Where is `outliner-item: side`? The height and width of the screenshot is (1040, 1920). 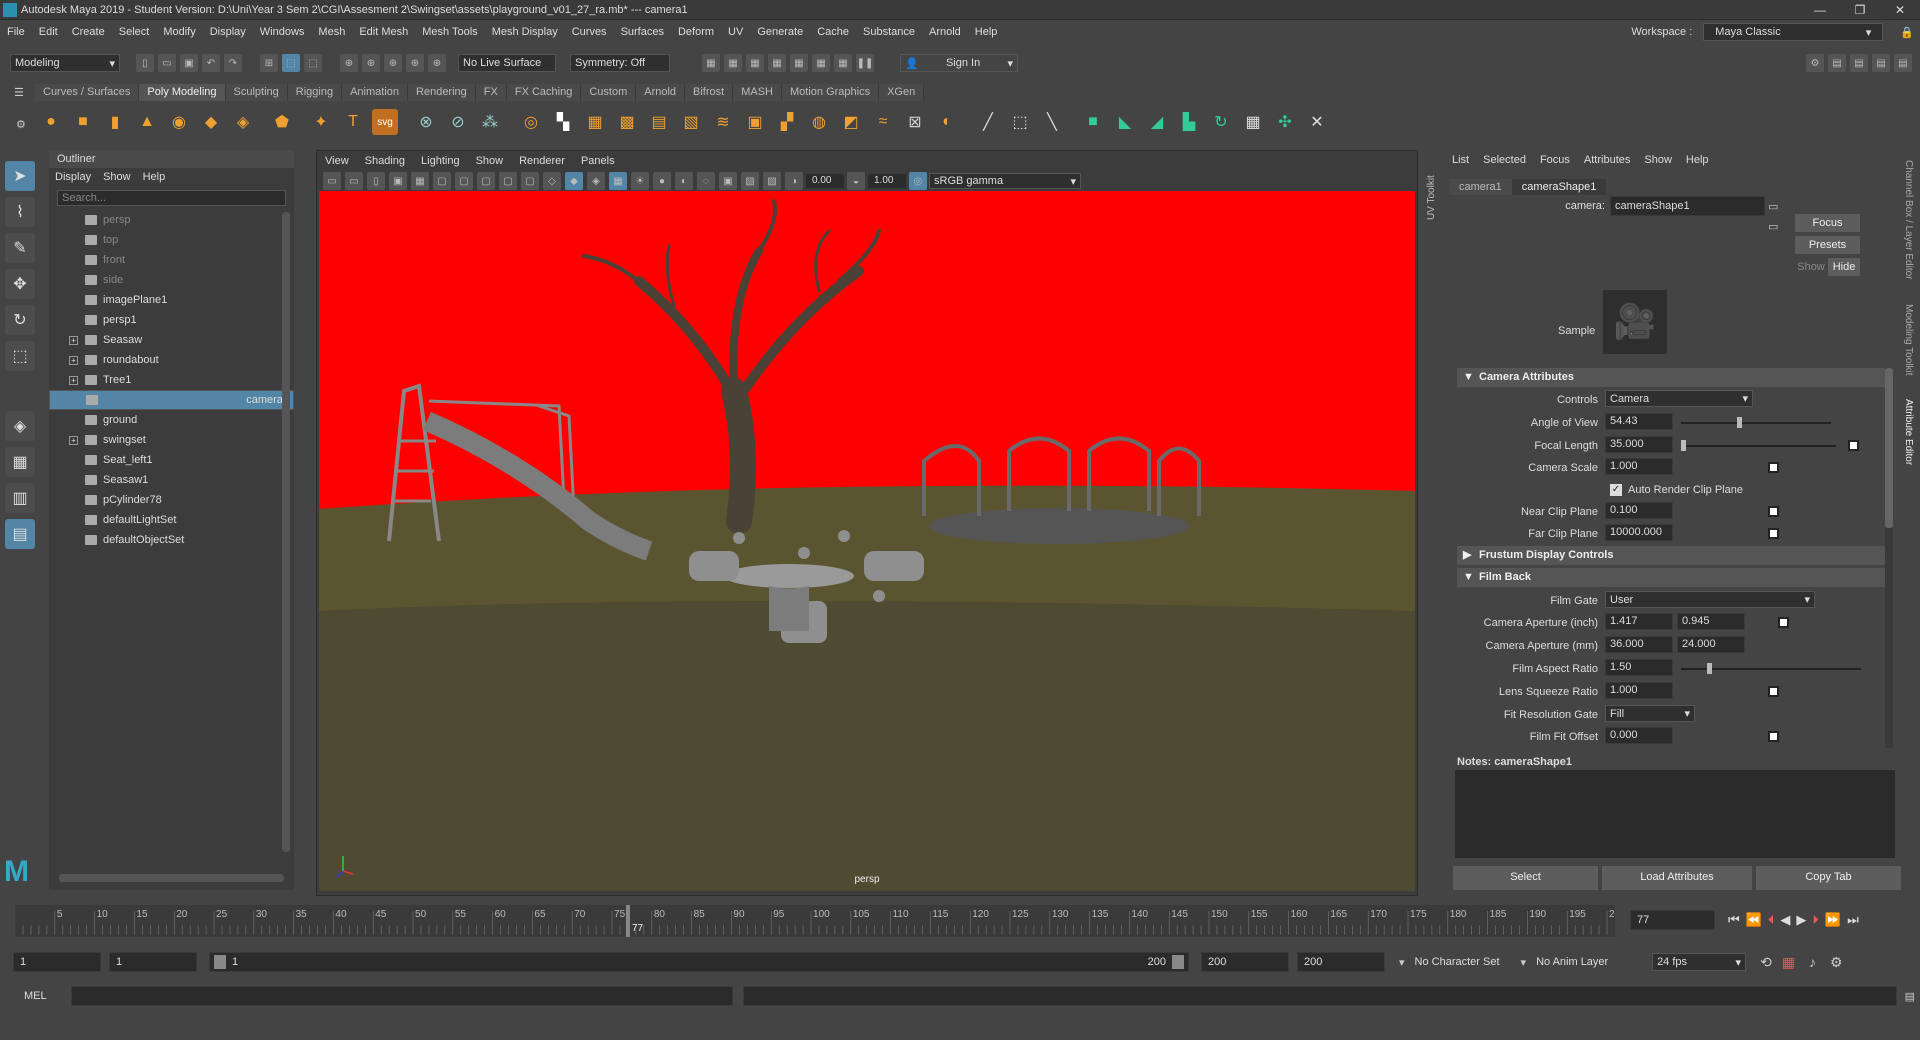
outliner-item: side is located at coordinates (171, 280).